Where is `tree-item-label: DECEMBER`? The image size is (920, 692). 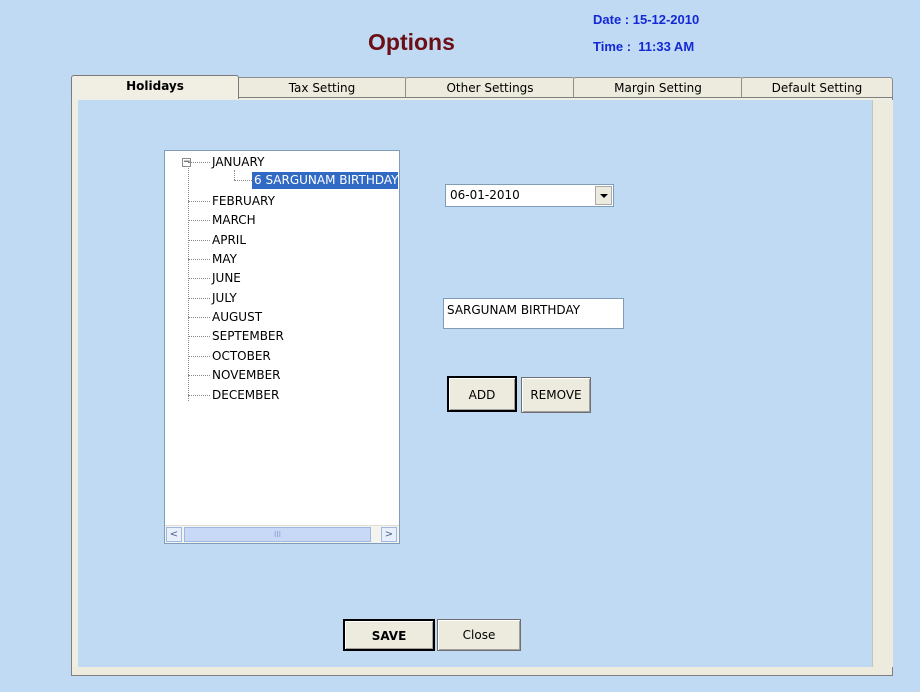 tree-item-label: DECEMBER is located at coordinates (246, 395).